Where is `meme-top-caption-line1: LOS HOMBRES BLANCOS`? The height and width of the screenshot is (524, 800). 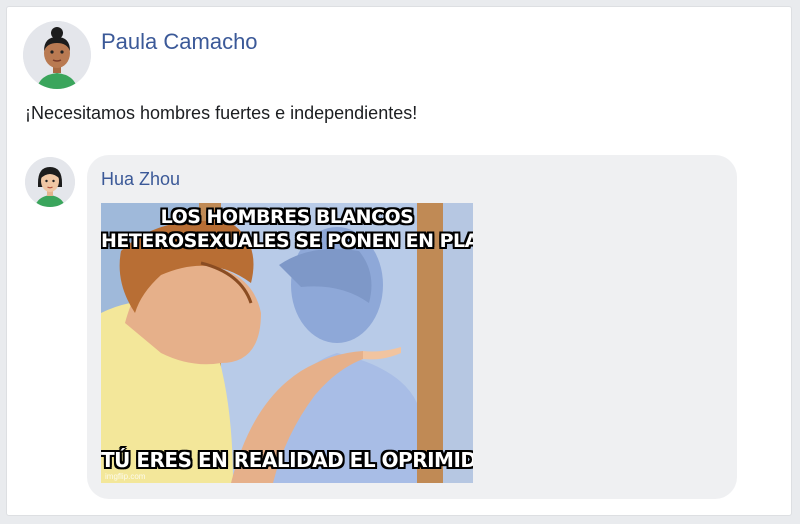 meme-top-caption-line1: LOS HOMBRES BLANCOS is located at coordinates (287, 217).